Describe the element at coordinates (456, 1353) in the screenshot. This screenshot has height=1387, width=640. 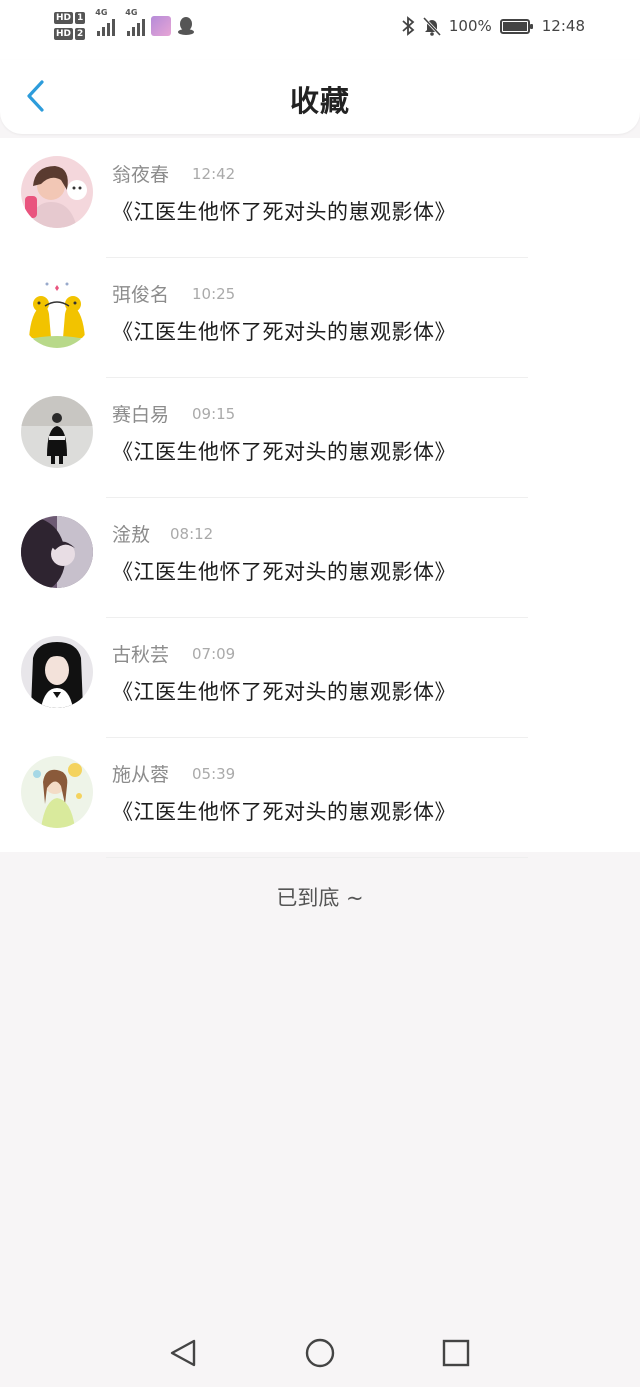
I see `recents-square-icon` at that location.